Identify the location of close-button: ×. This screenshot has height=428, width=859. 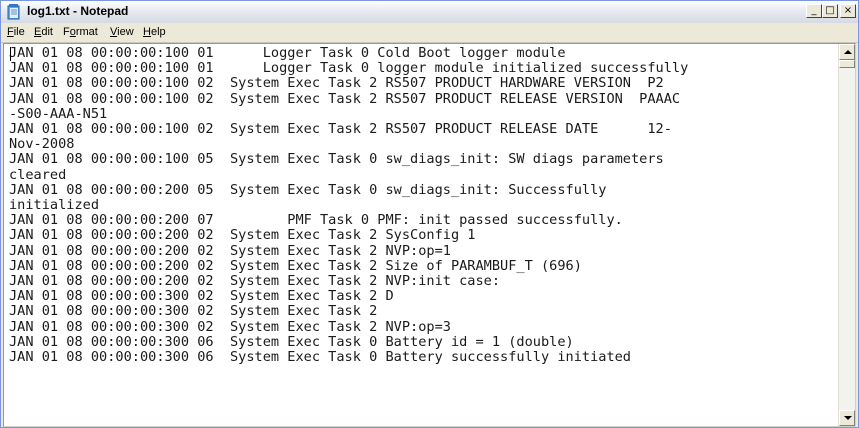
(848, 11).